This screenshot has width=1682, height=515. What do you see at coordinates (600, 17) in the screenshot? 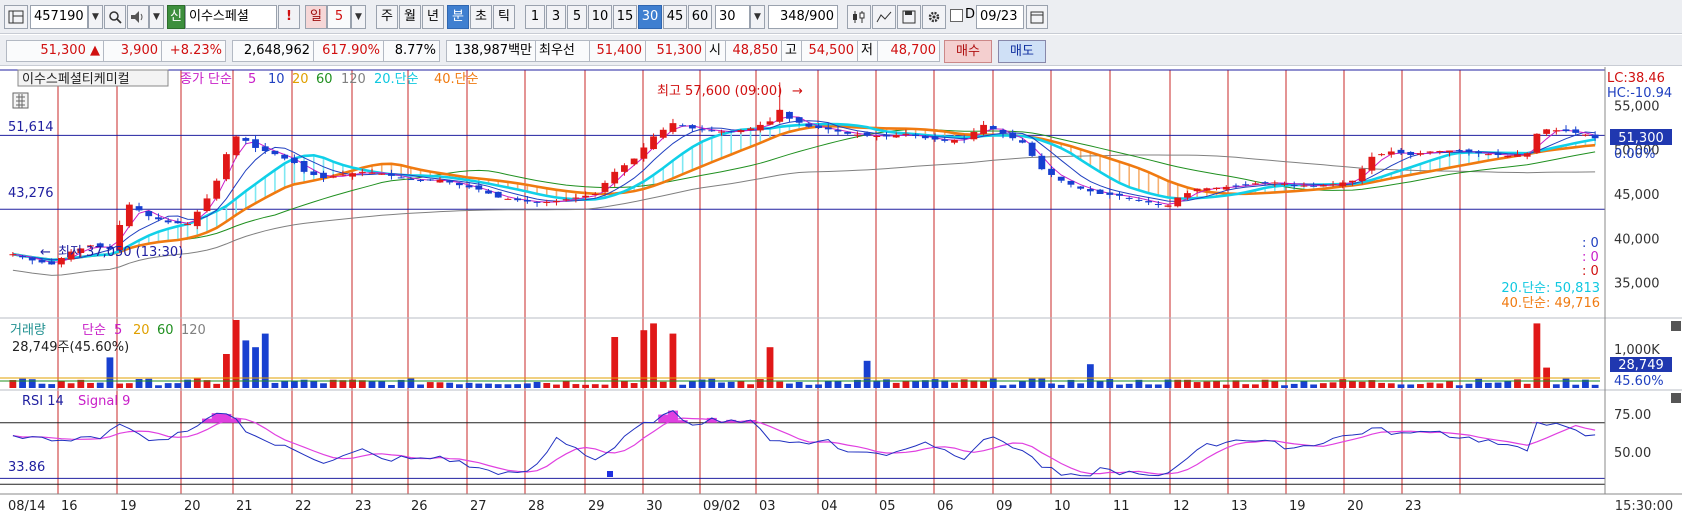
I see `minute-option-10: 10` at bounding box center [600, 17].